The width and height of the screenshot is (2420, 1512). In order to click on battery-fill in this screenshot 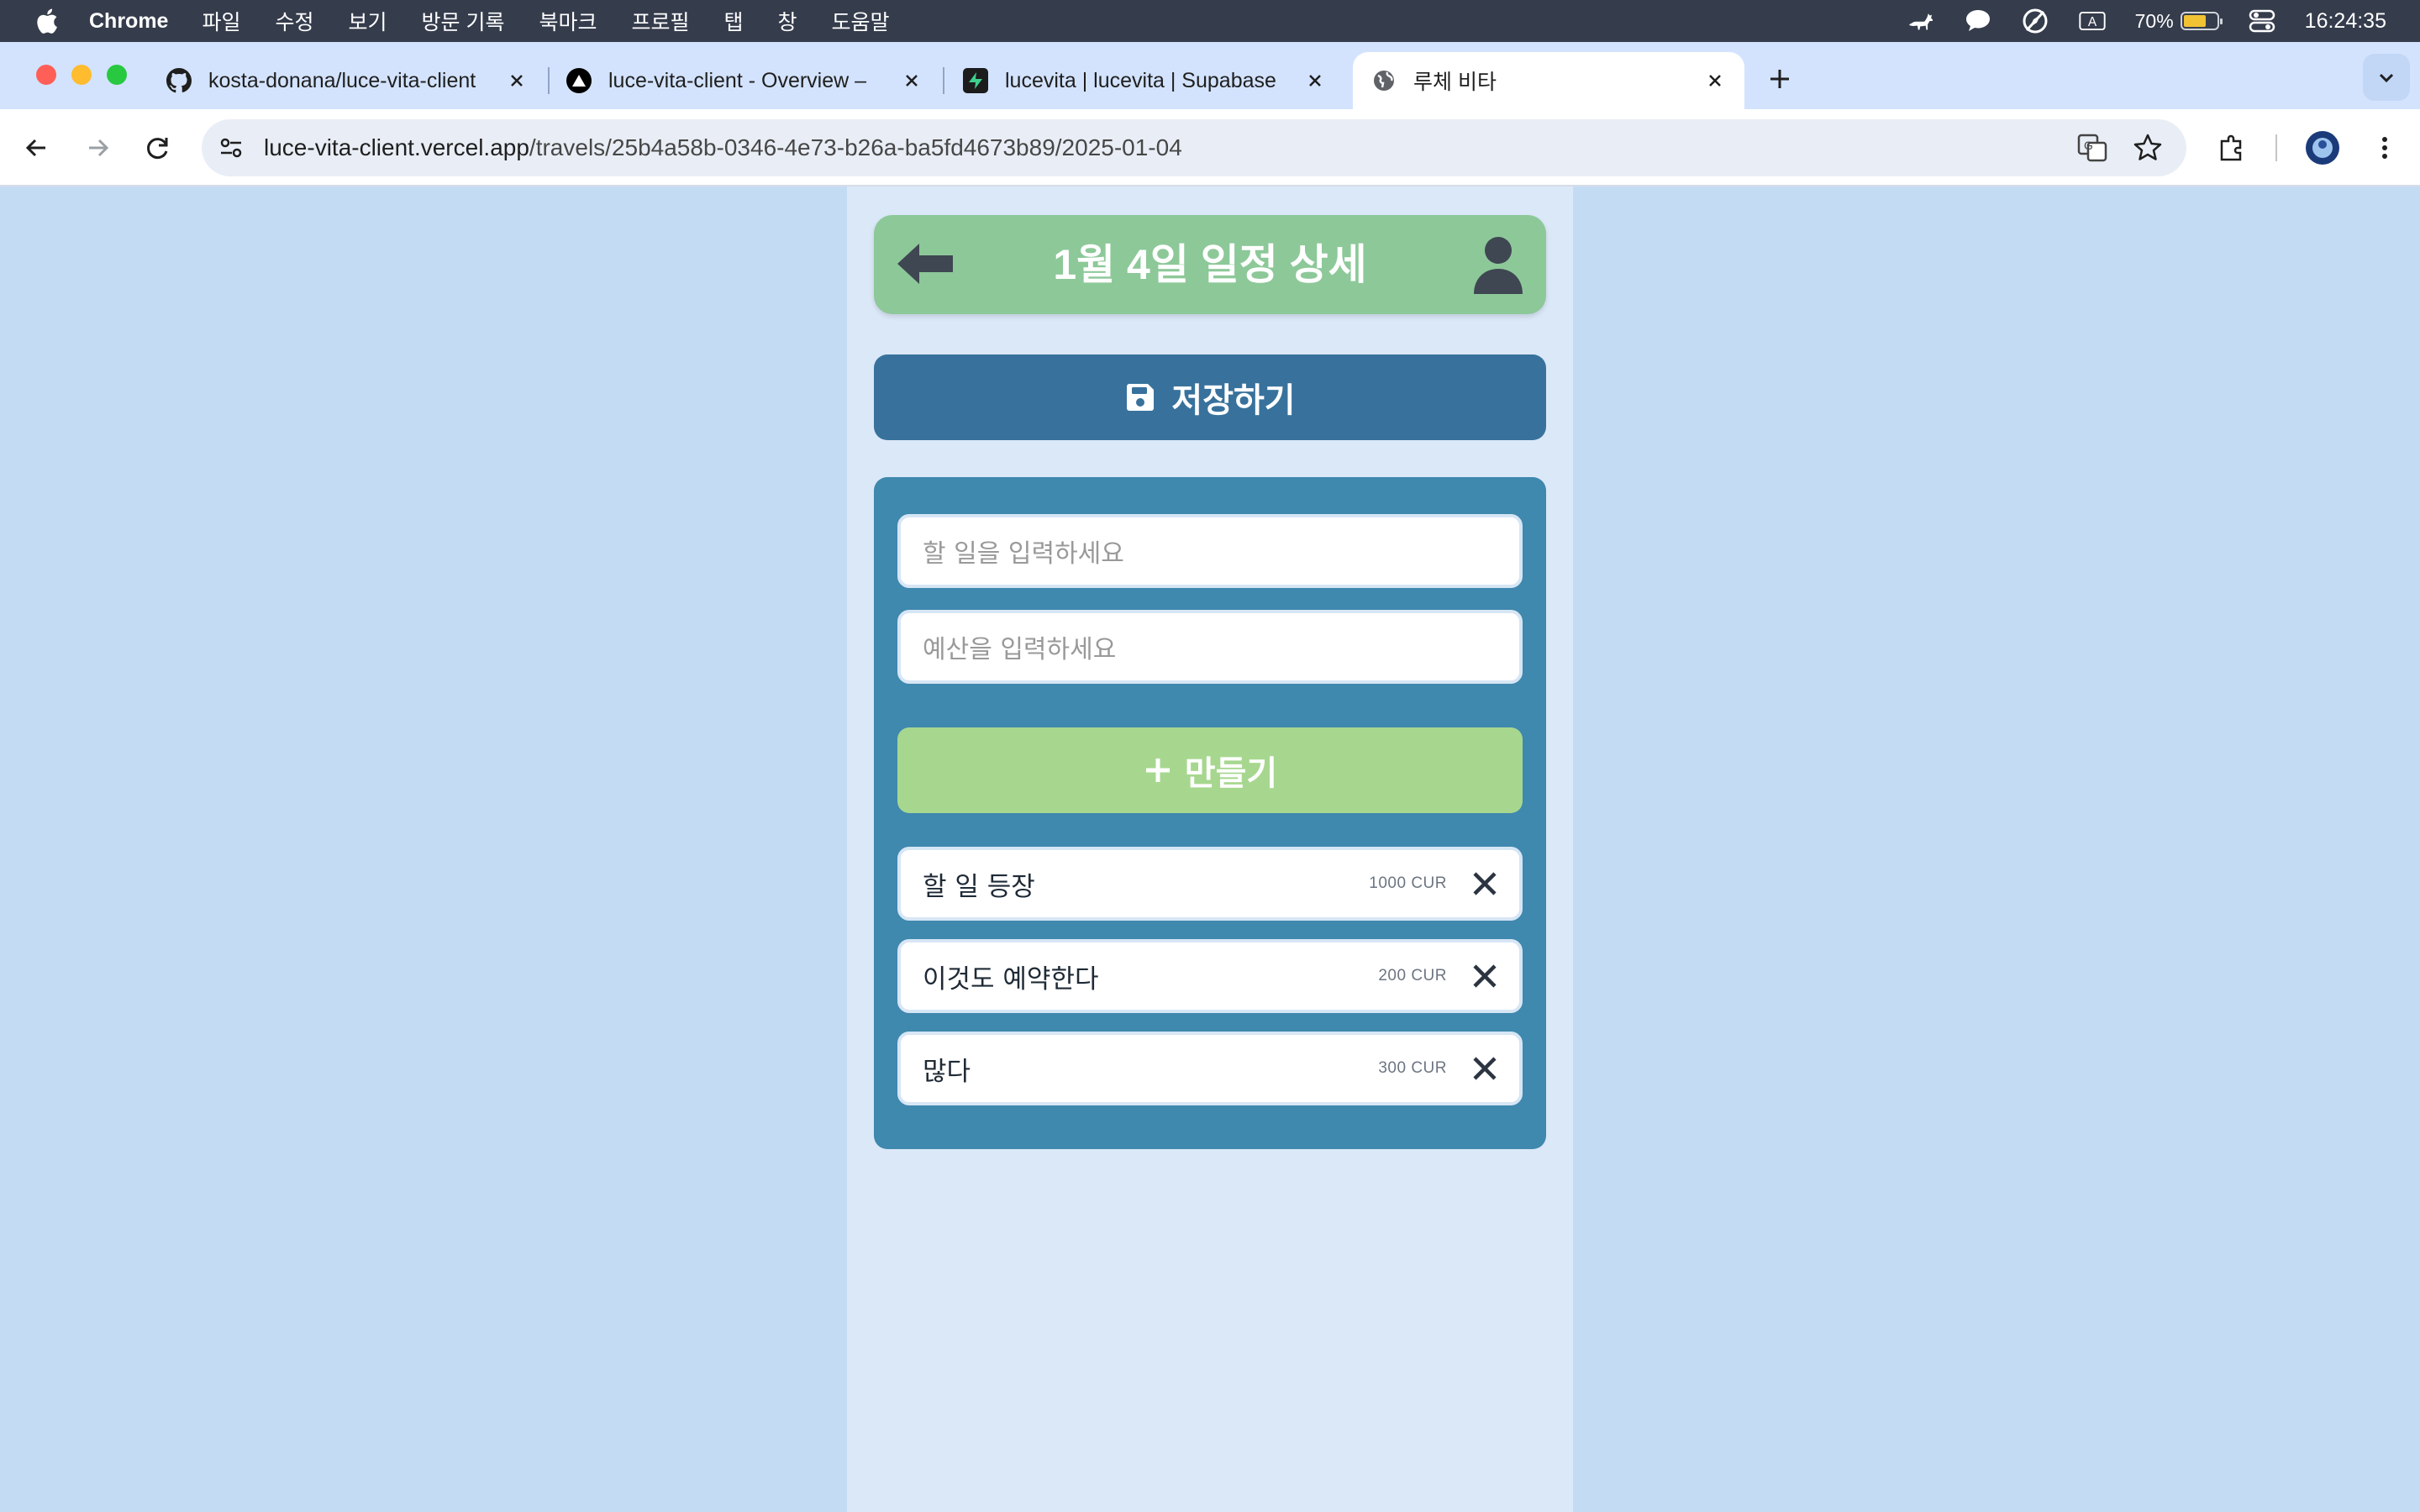, I will do `click(2195, 21)`.